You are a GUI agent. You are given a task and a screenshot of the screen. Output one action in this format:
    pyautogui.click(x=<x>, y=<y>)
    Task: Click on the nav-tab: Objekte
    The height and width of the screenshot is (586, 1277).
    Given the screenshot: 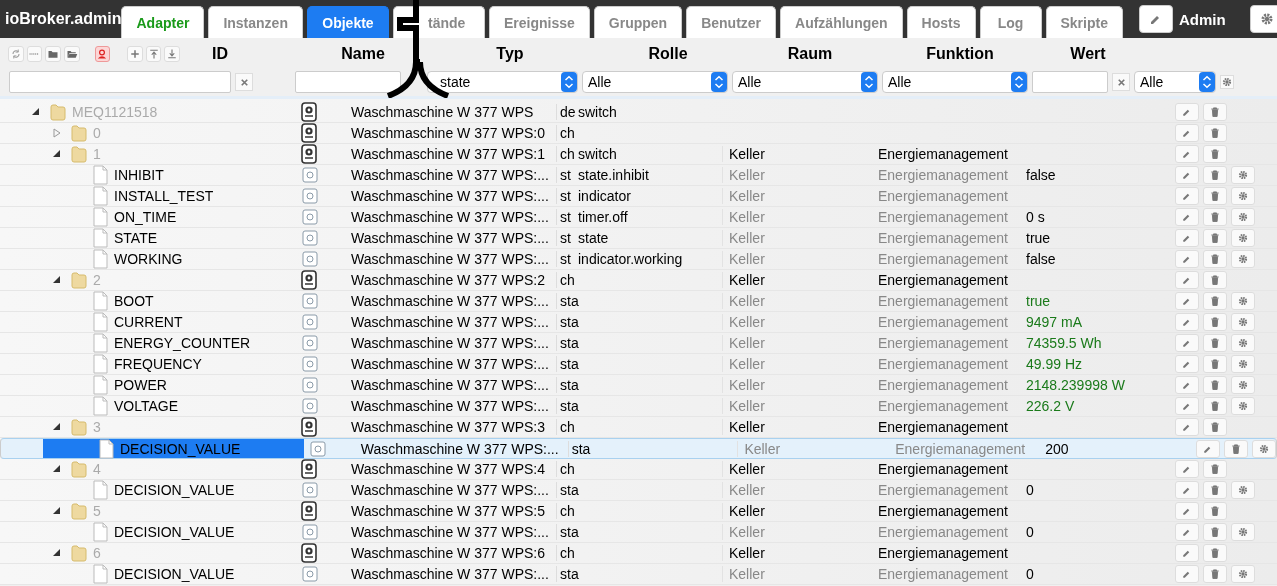 What is the action you would take?
    pyautogui.click(x=347, y=22)
    